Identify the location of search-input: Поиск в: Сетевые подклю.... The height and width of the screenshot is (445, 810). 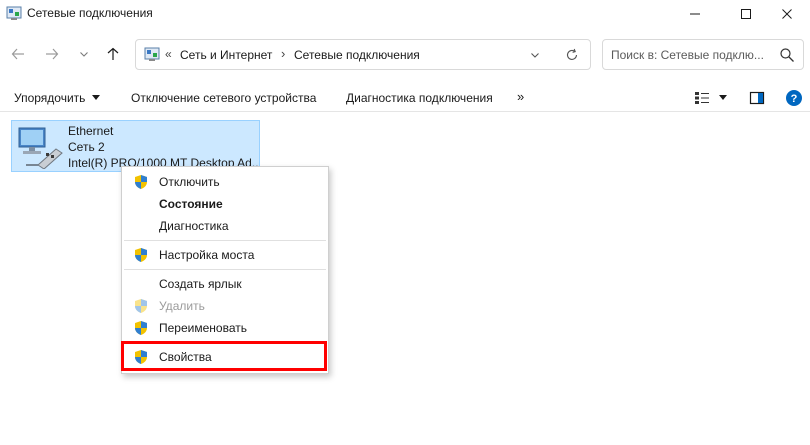
(703, 54).